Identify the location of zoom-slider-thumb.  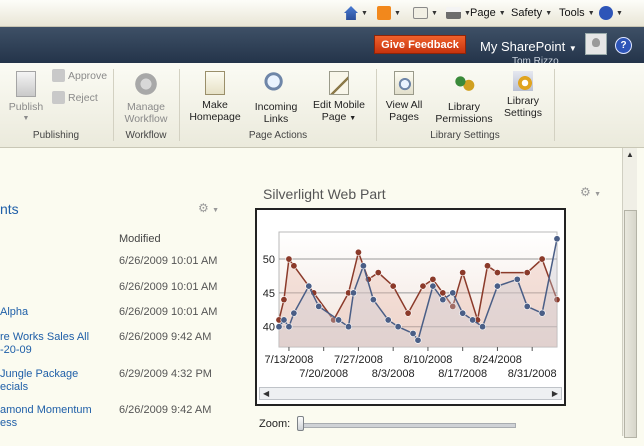
(300, 423).